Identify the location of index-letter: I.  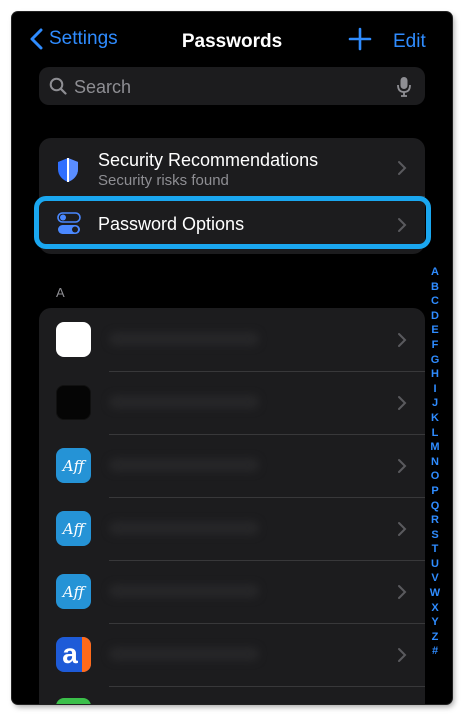
(435, 389).